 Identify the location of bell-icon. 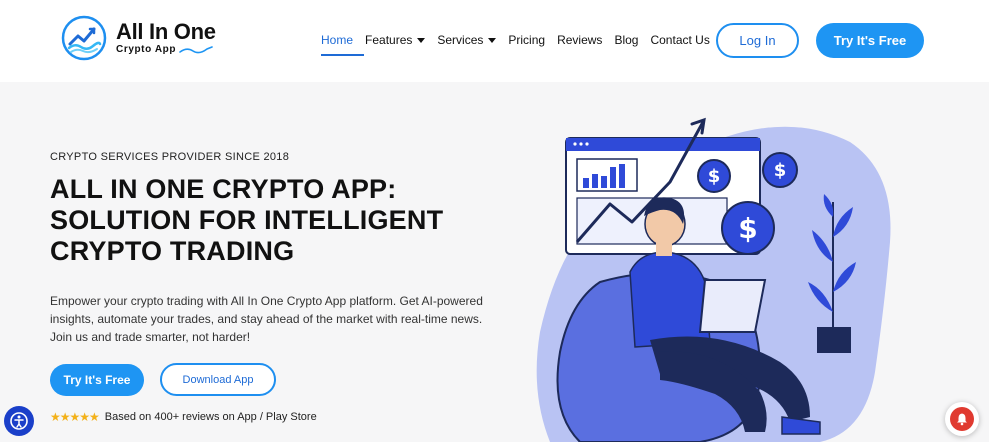
(962, 419).